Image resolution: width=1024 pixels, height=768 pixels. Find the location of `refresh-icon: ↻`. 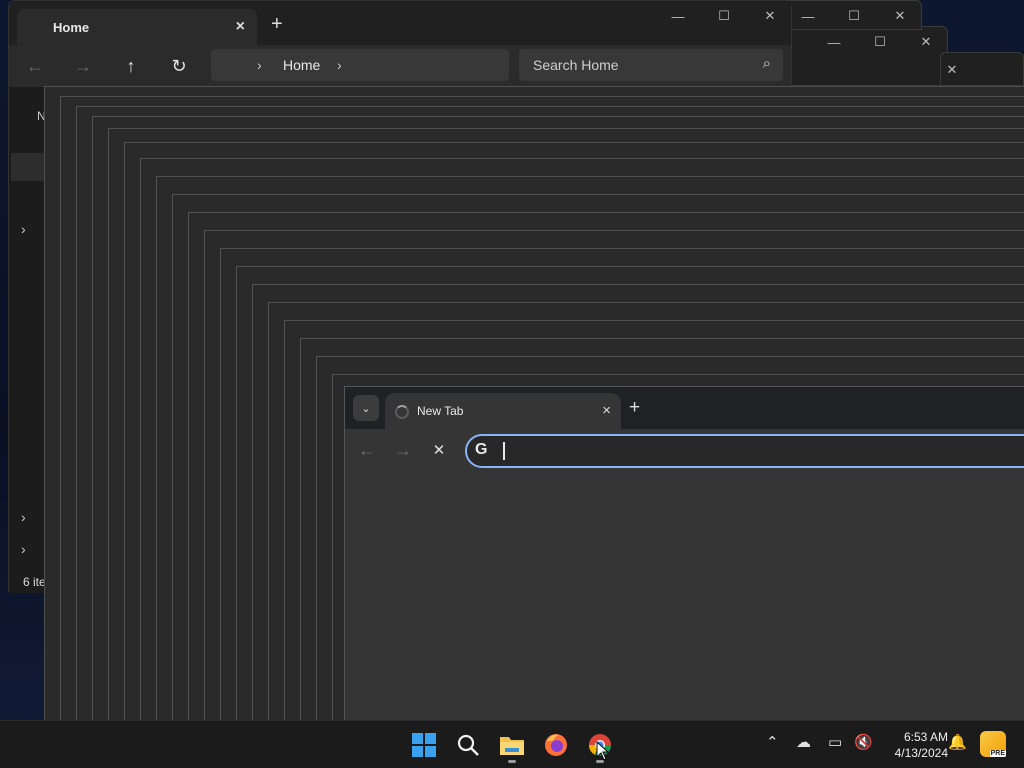

refresh-icon: ↻ is located at coordinates (179, 66).